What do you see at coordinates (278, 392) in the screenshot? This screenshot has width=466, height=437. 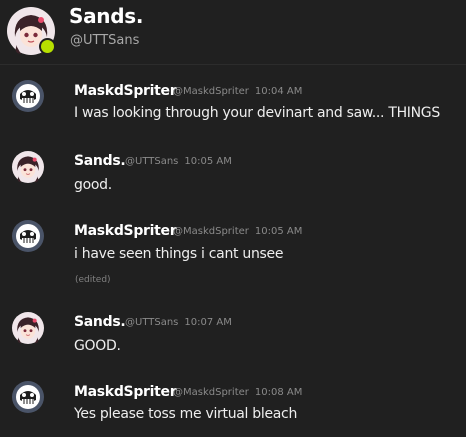 I see `message-time: 10:08 AM` at bounding box center [278, 392].